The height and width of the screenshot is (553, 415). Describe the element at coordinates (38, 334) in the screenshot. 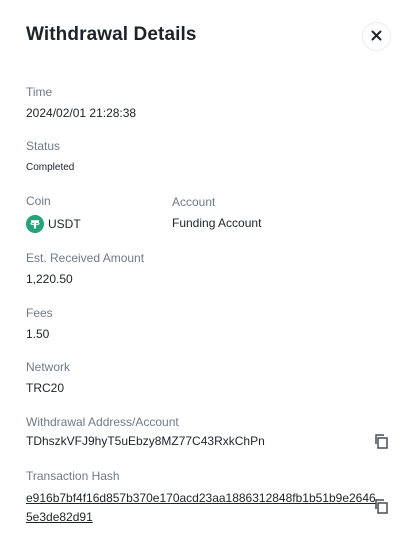

I see `fees-value: 1.50` at that location.